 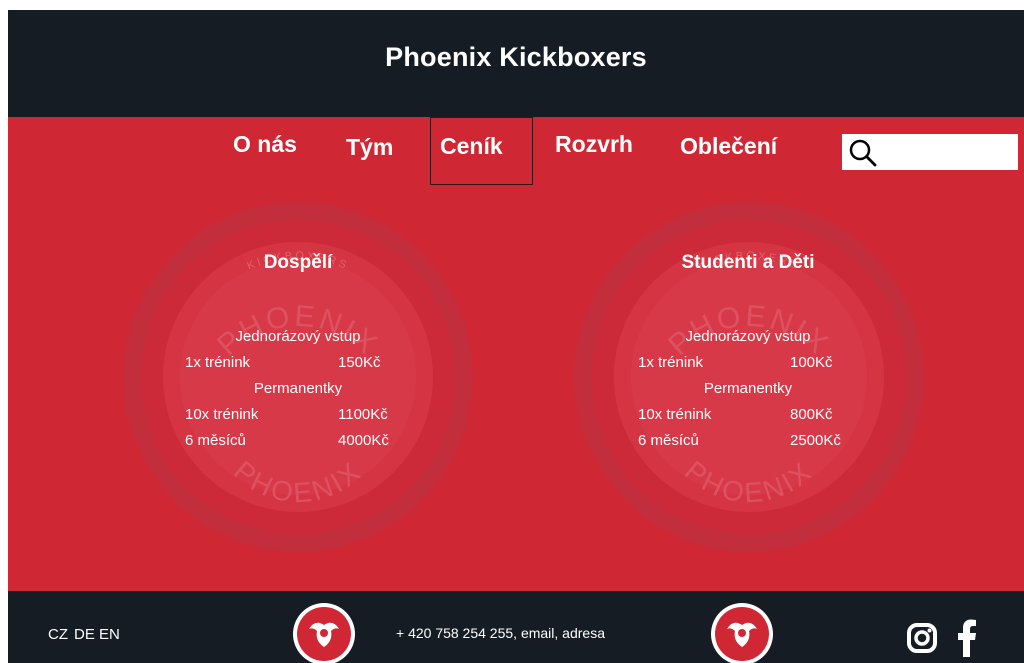 What do you see at coordinates (594, 144) in the screenshot?
I see `nav-item-rozvrh: Rozvrh` at bounding box center [594, 144].